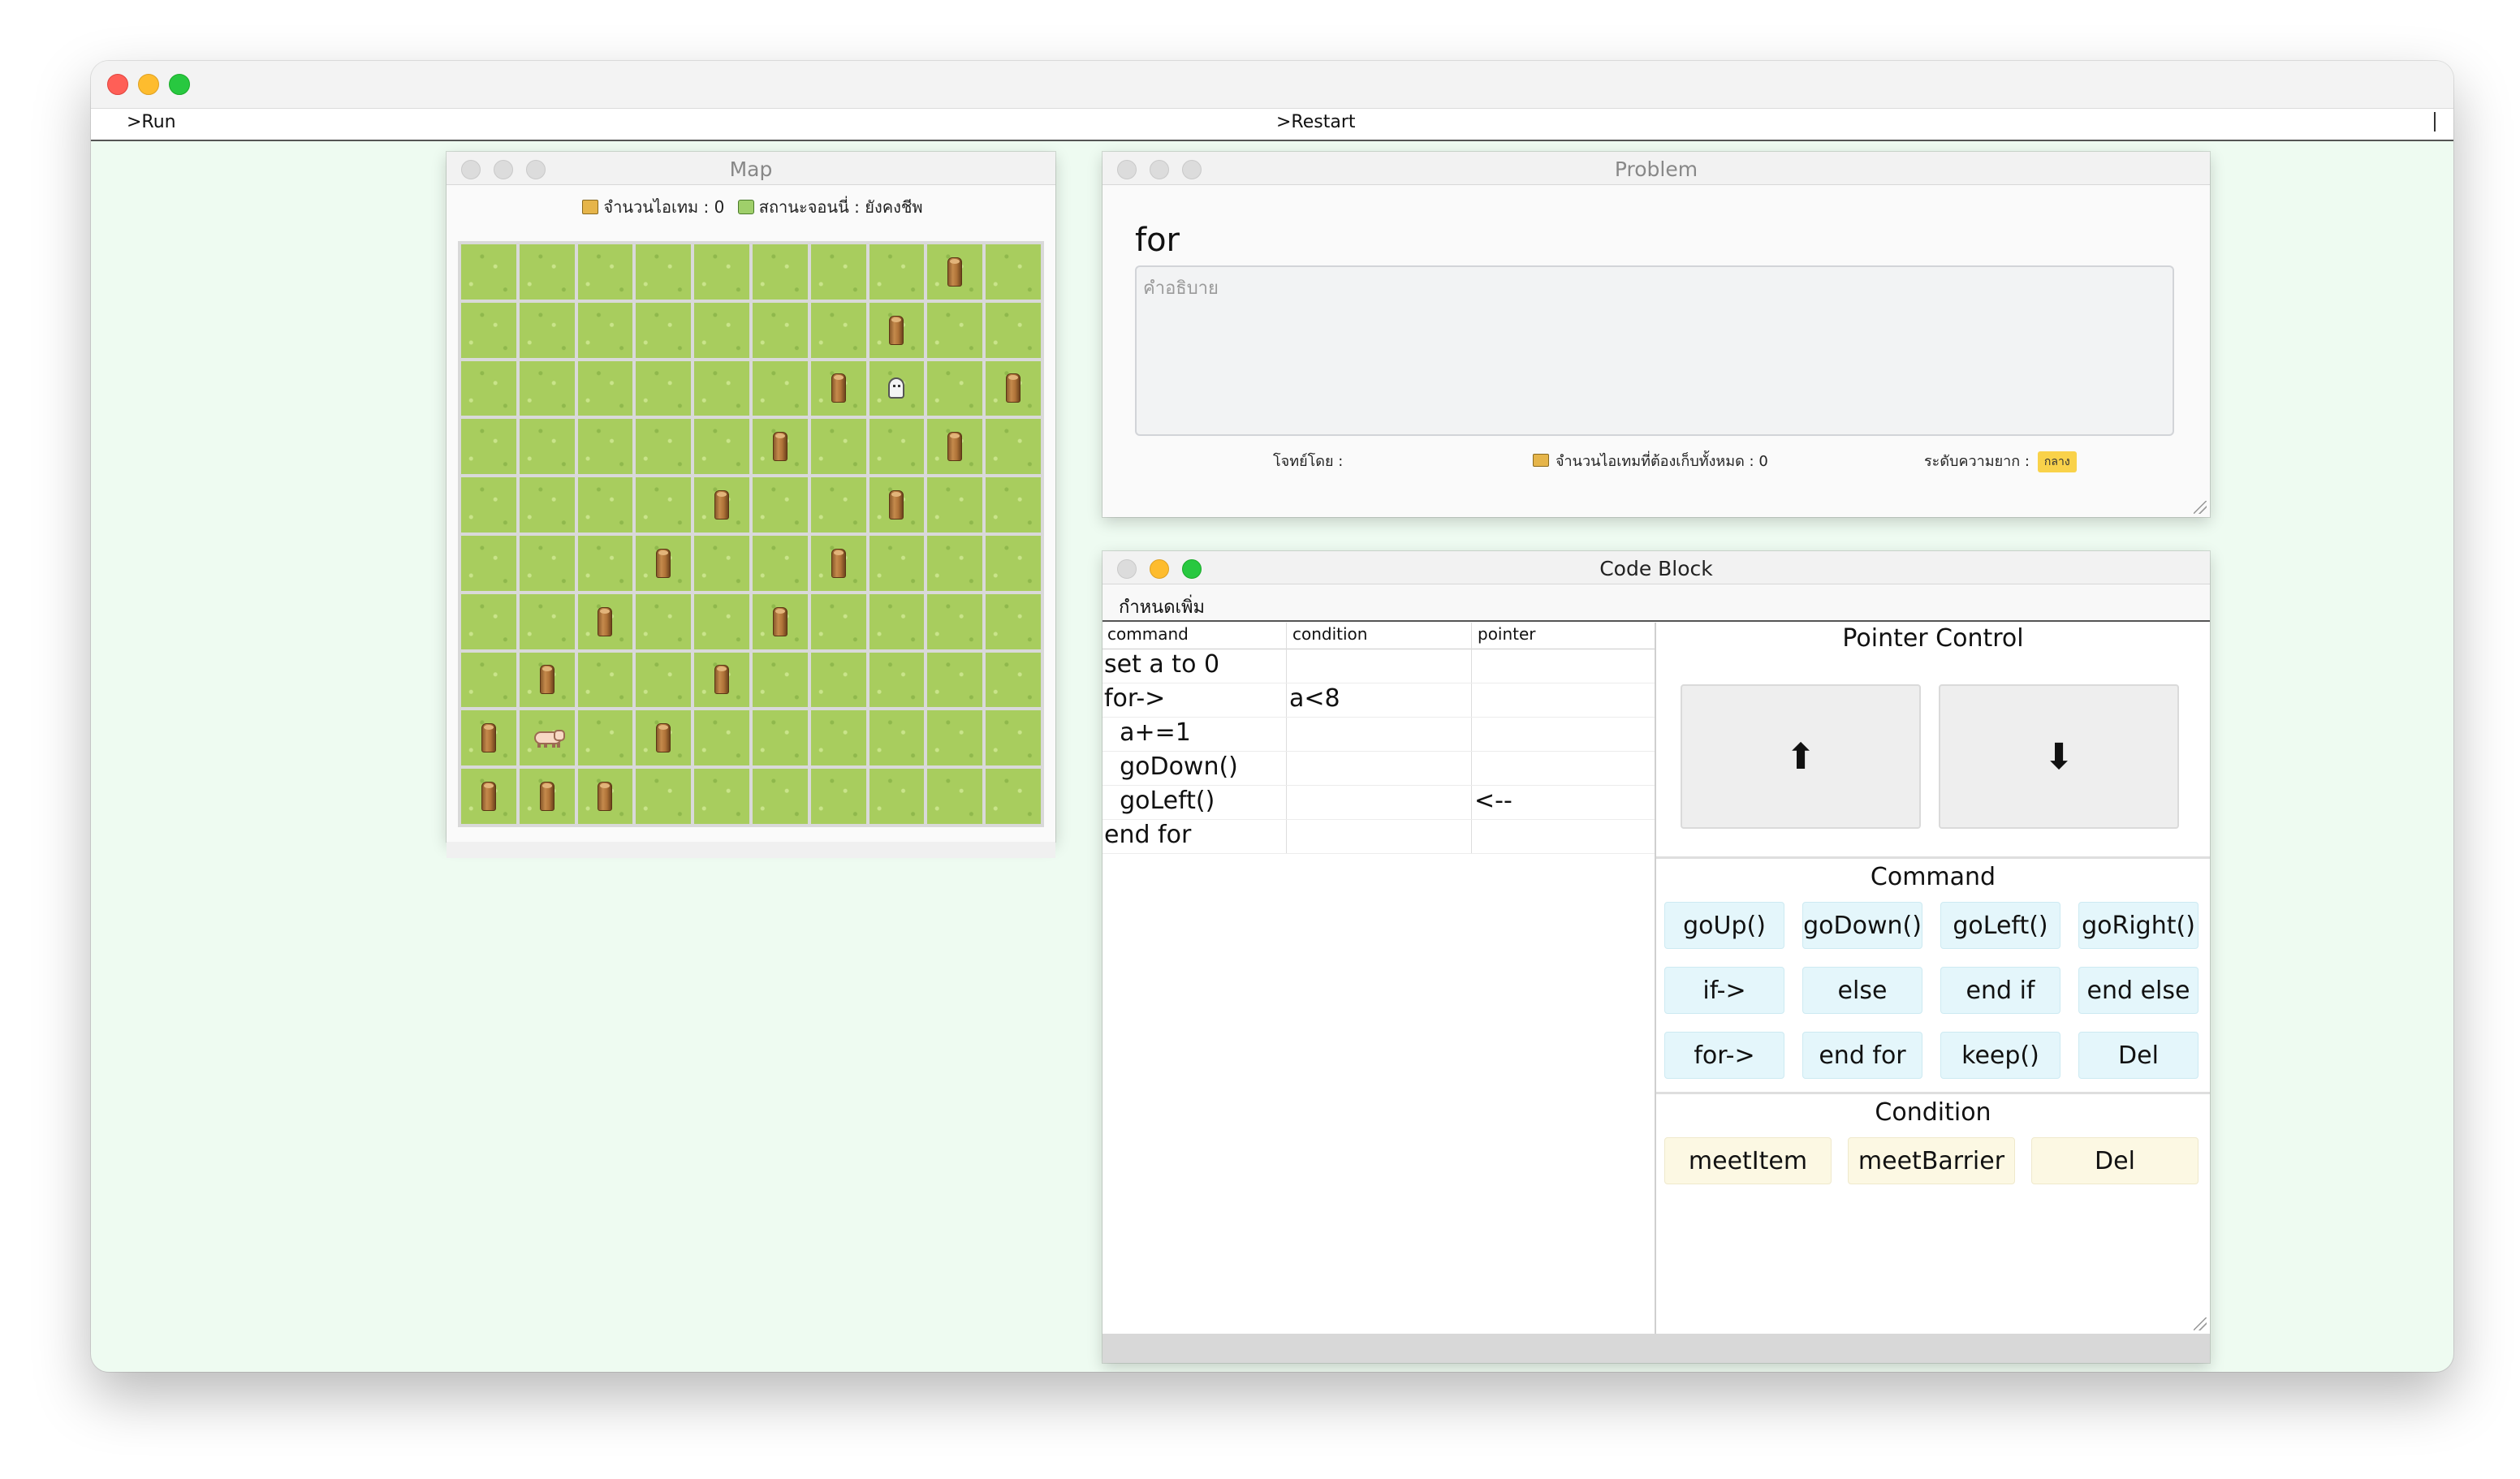  I want to click on command-button-godown: goDown(), so click(1862, 925).